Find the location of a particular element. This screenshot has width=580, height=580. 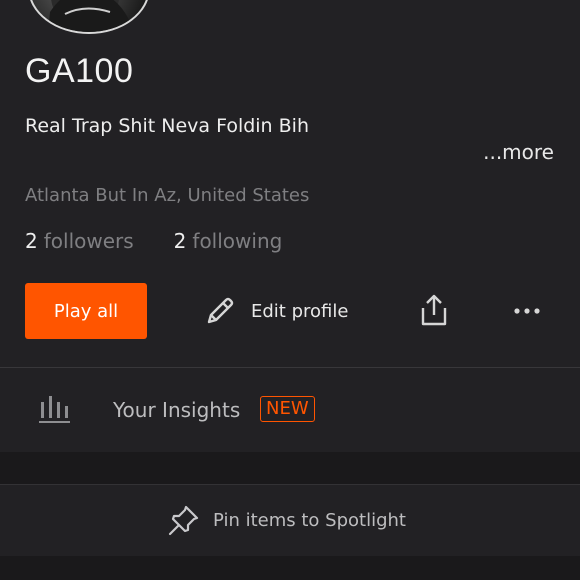

share-icon is located at coordinates (434, 311).